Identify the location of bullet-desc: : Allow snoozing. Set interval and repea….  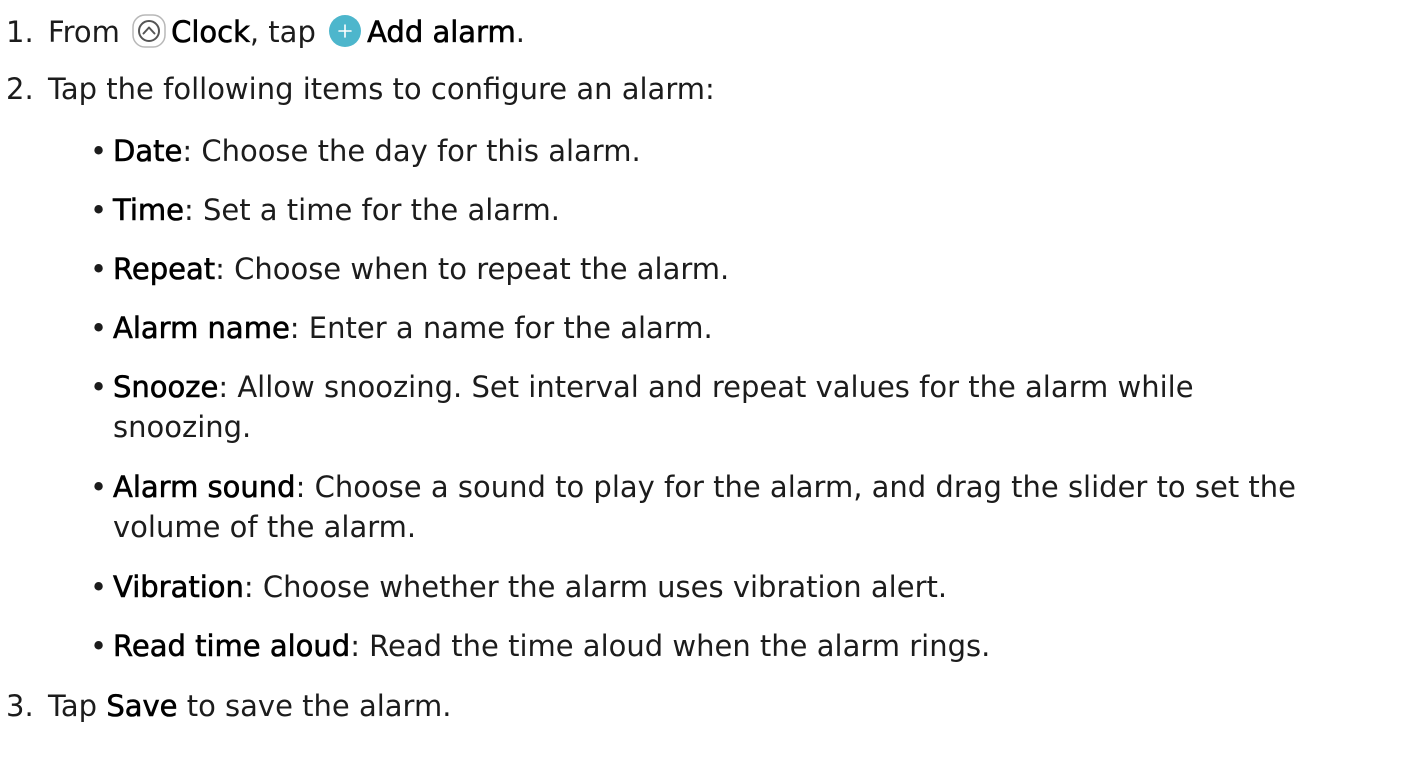
(653, 407).